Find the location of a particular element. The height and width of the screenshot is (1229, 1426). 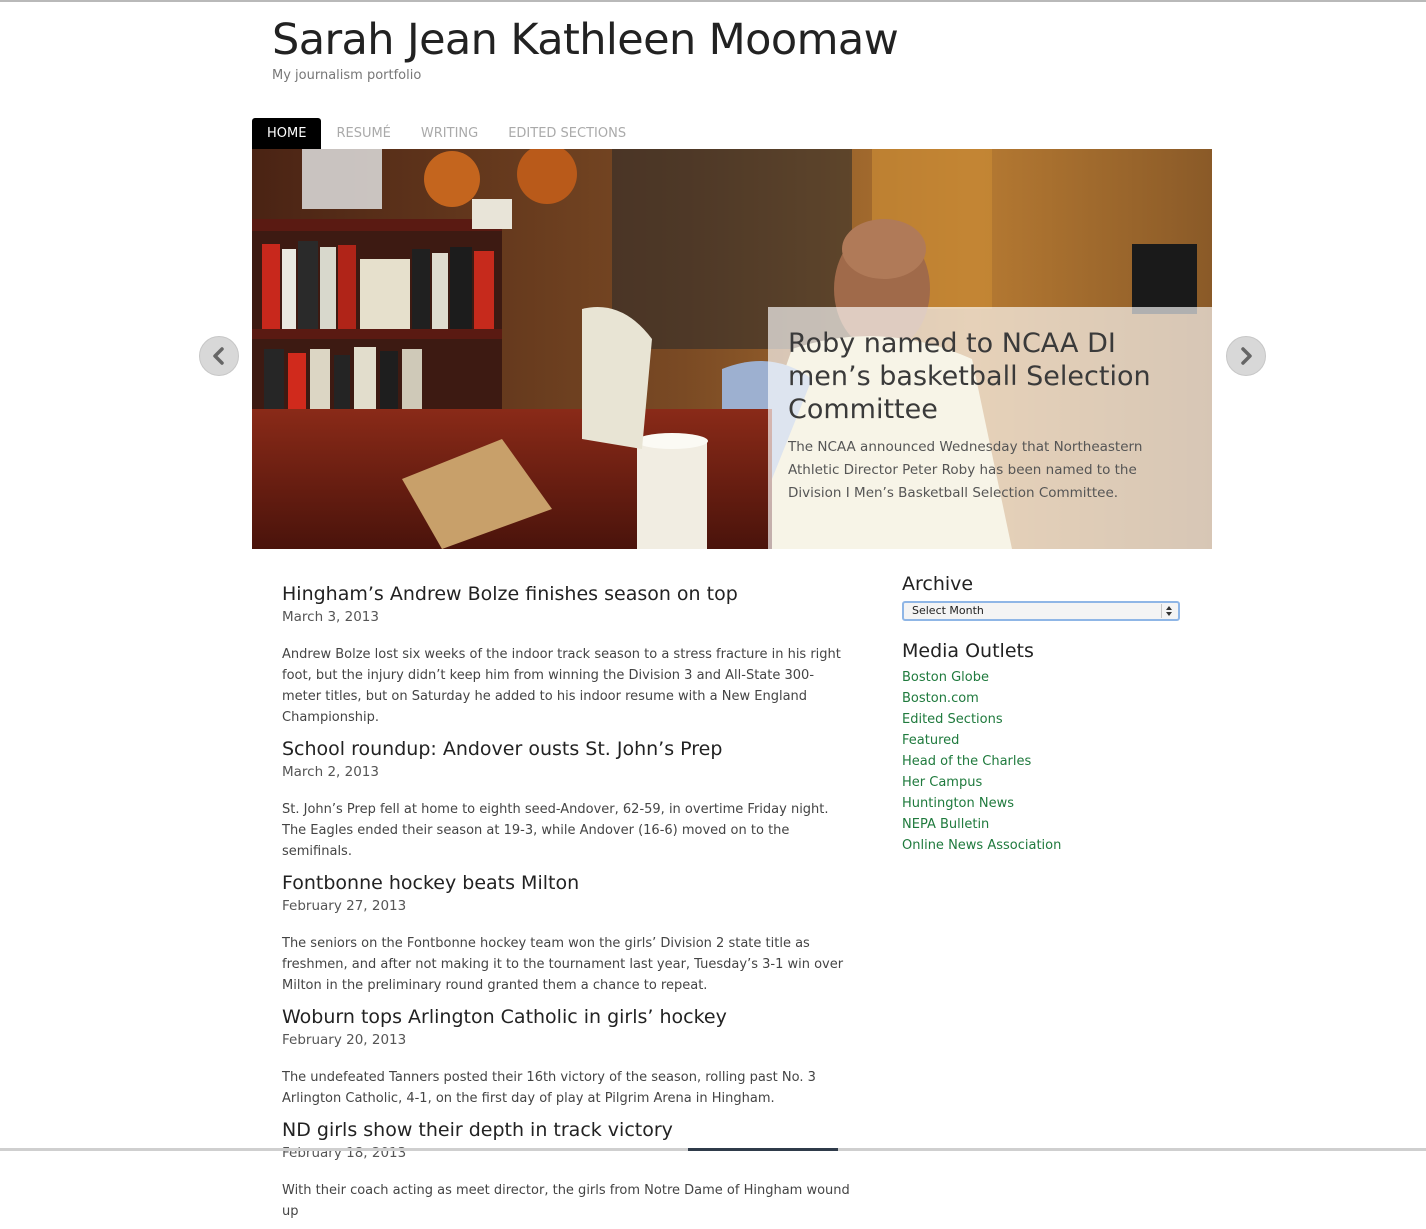

outlet-link: Featured is located at coordinates (930, 740).